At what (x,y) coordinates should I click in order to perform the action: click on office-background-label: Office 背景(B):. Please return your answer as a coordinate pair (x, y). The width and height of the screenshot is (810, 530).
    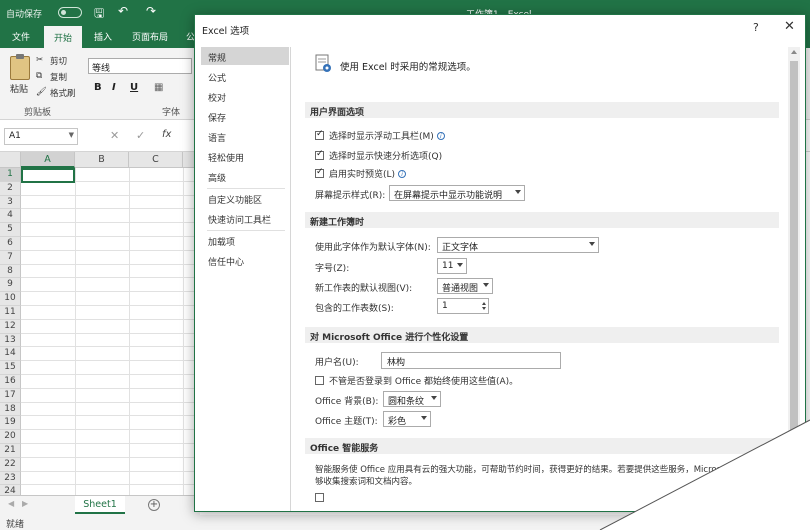
    Looking at the image, I should click on (347, 402).